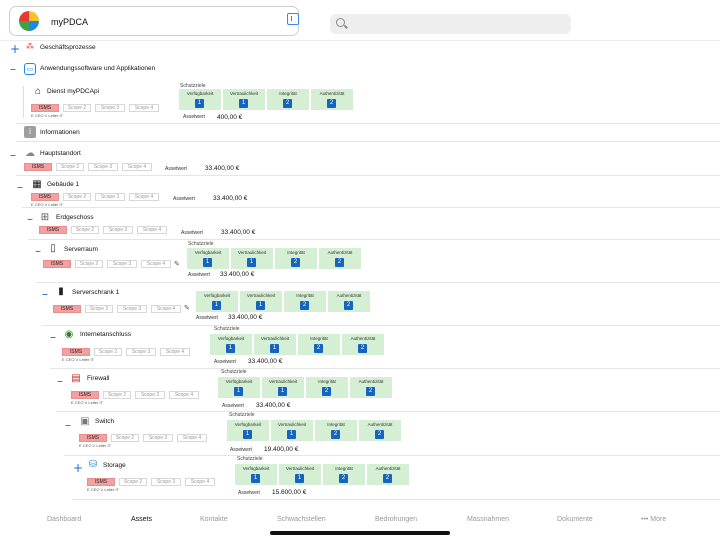 Image resolution: width=720 pixels, height=540 pixels. Describe the element at coordinates (60, 153) in the screenshot. I see `asset-name: Hauptstandort` at that location.